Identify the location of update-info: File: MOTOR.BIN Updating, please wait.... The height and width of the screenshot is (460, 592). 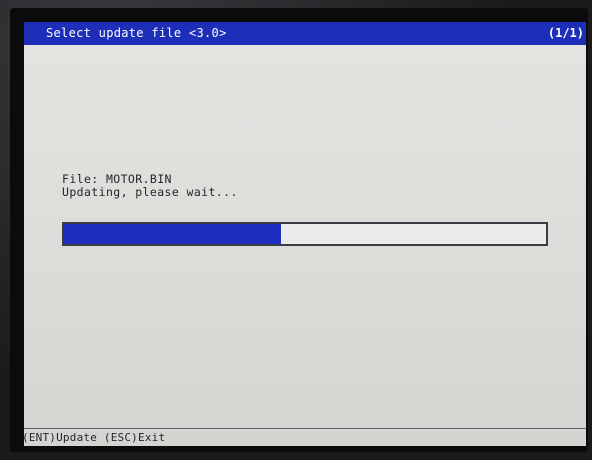
(150, 186).